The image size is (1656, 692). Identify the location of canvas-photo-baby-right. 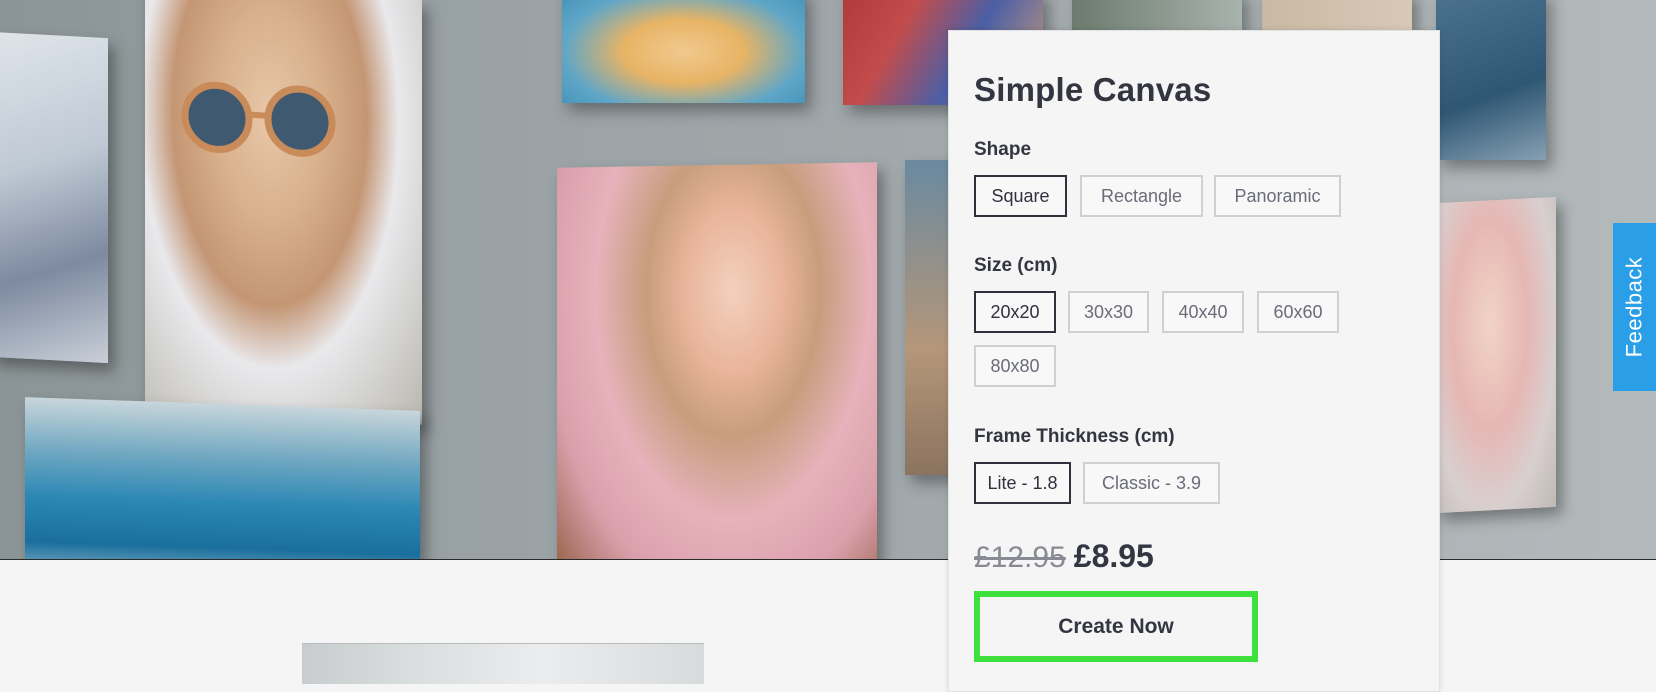
(1496, 355).